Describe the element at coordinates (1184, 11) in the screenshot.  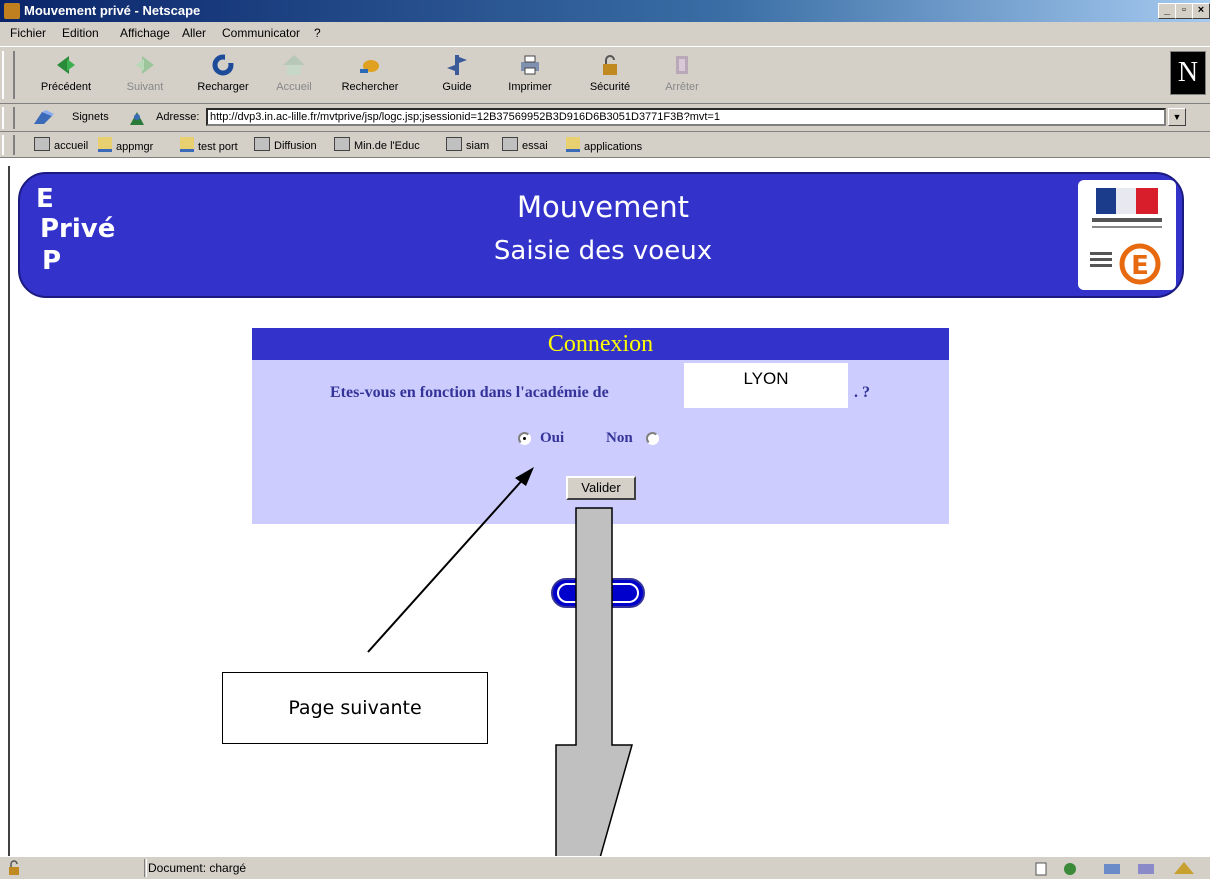
I see `maximize-button: ▫` at that location.